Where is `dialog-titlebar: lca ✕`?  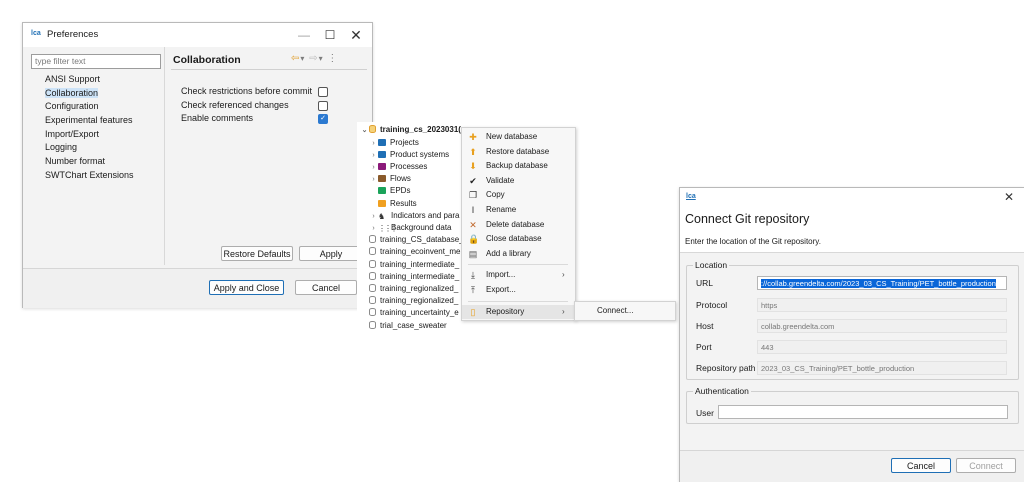
dialog-titlebar: lca ✕ is located at coordinates (852, 198).